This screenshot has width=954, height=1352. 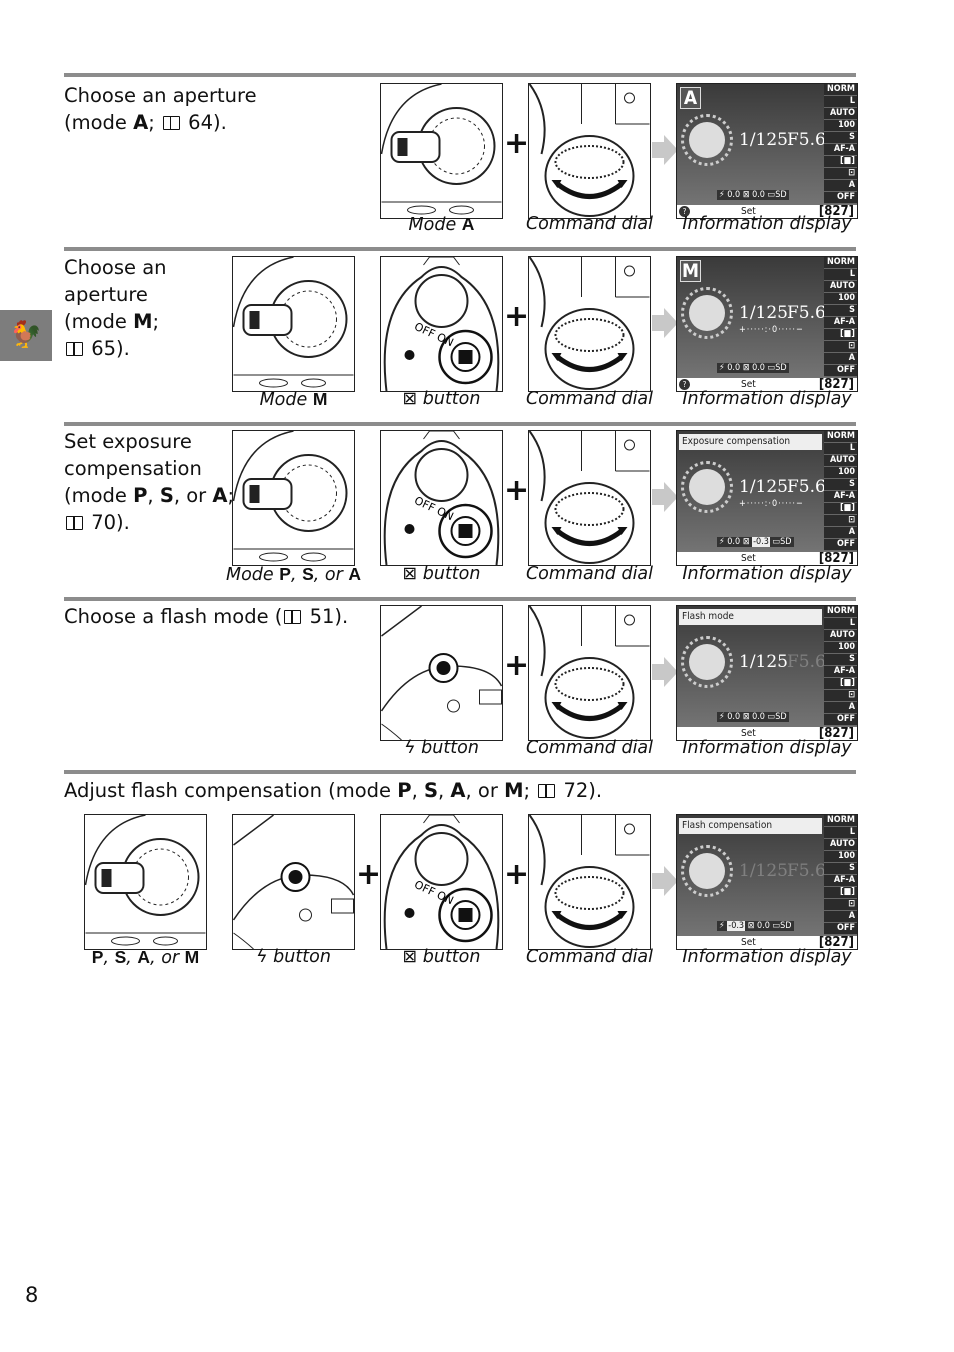 What do you see at coordinates (767, 748) in the screenshot?
I see `illustration-caption: Information display` at bounding box center [767, 748].